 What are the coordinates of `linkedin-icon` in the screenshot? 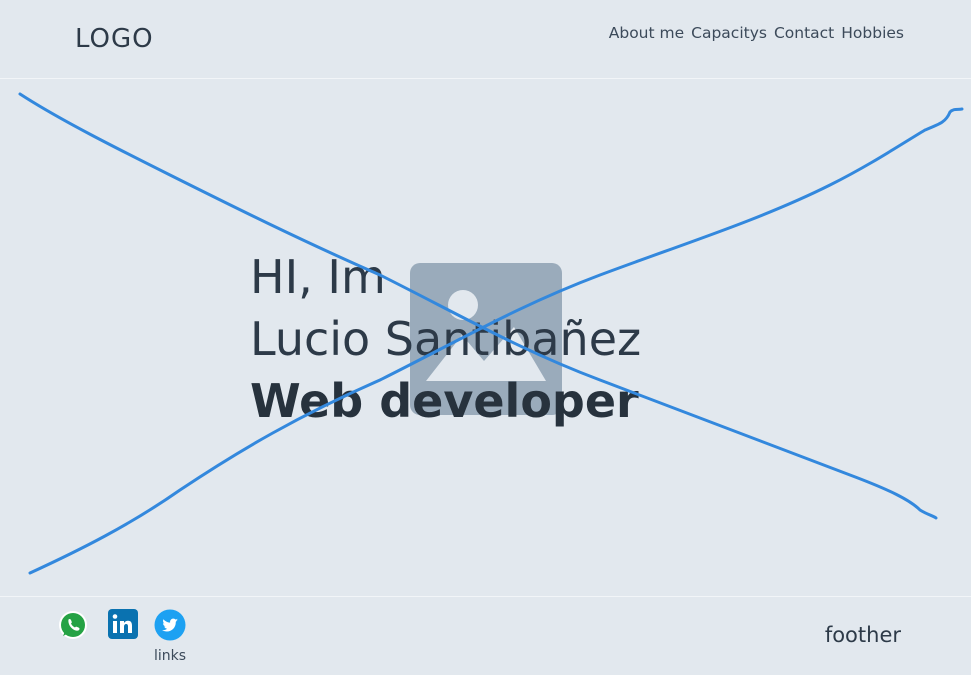 It's located at (123, 625).